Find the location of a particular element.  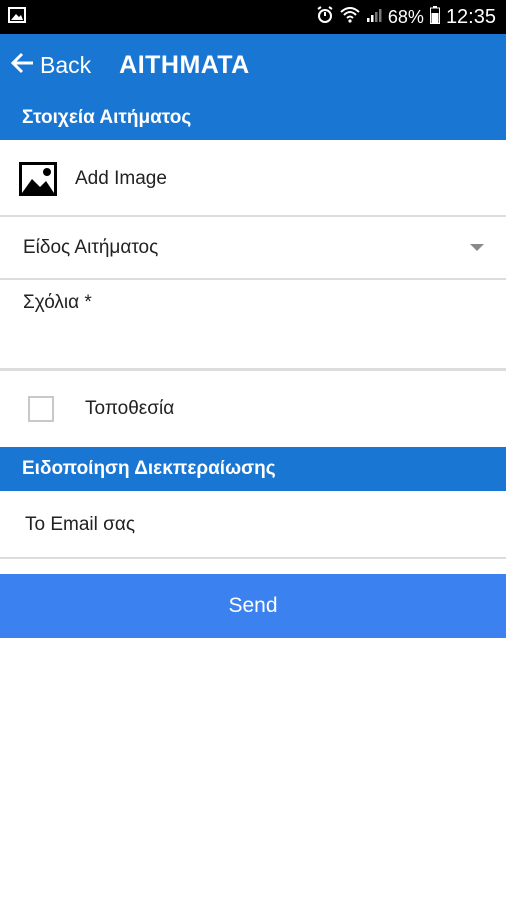

request-type-value: Είδος Αιτήματος is located at coordinates (91, 247).